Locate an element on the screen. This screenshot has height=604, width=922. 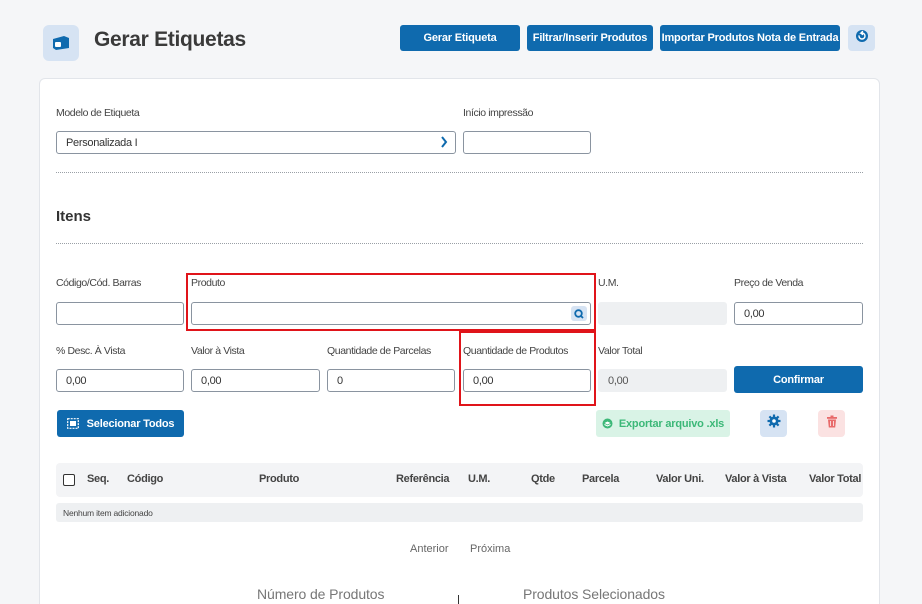
anterior-link: Anterior is located at coordinates (429, 549).